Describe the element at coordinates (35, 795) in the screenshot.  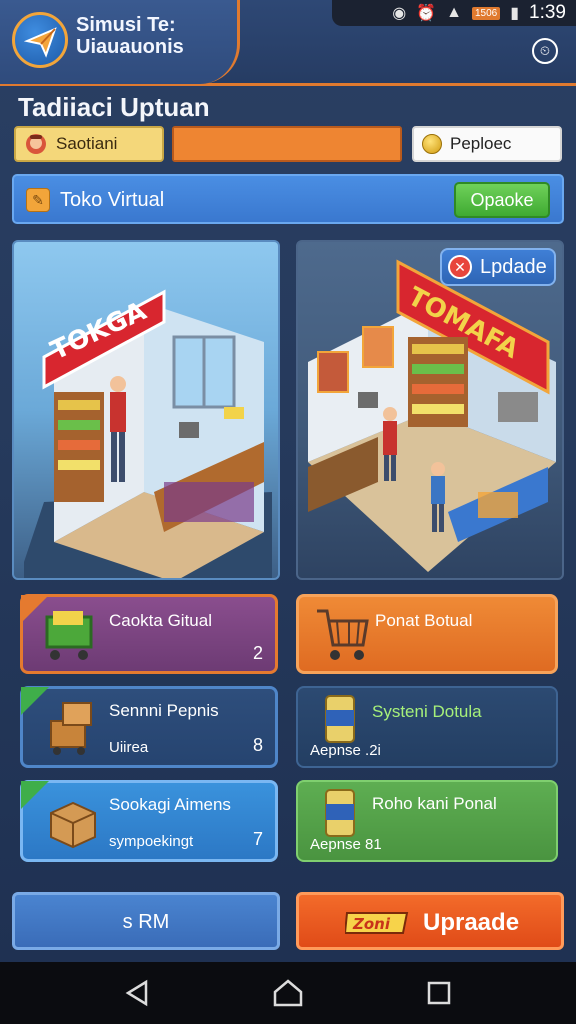
I see `card-badge` at that location.